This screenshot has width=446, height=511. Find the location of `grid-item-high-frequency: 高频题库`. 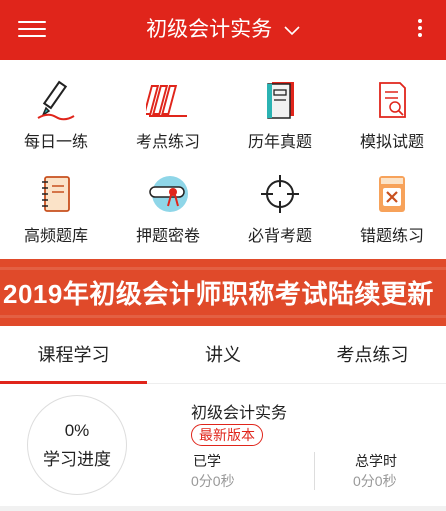

grid-item-high-frequency: 高频题库 is located at coordinates (56, 207).